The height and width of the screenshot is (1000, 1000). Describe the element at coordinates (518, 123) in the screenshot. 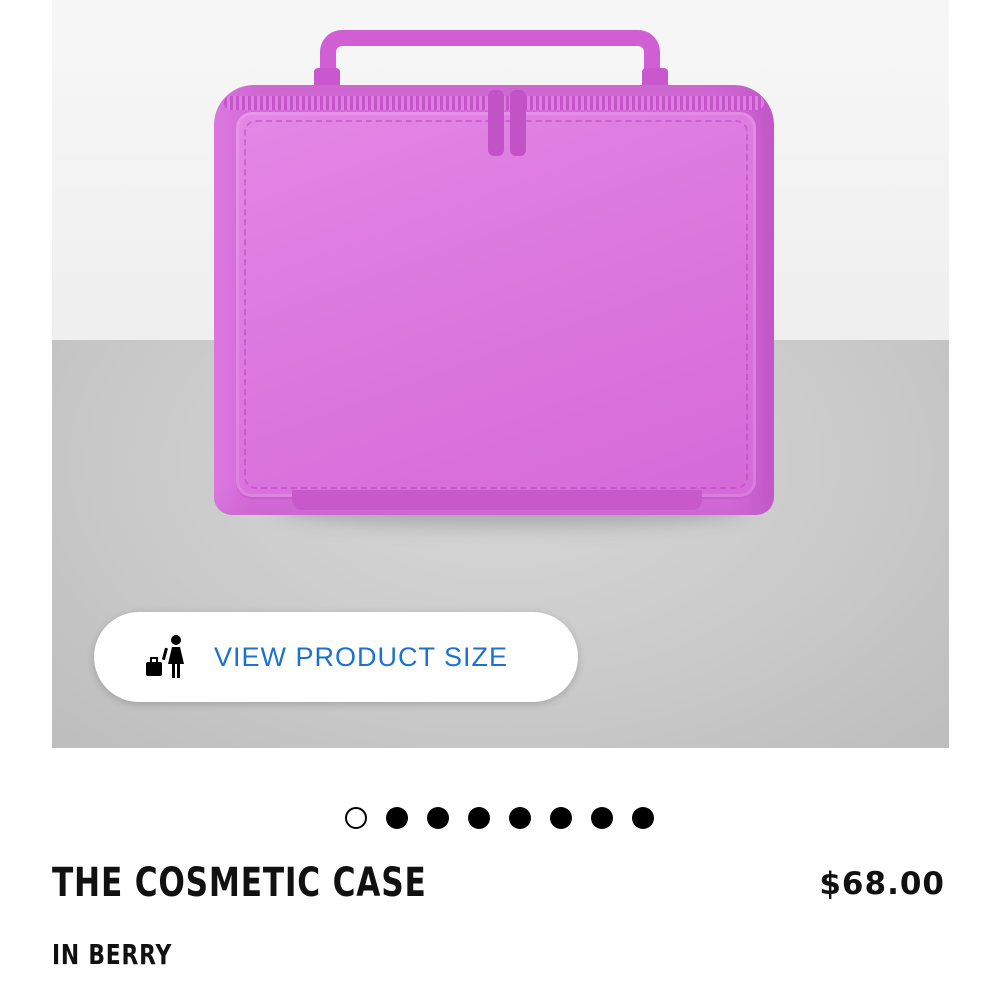

I see `zipper-pull-right` at that location.